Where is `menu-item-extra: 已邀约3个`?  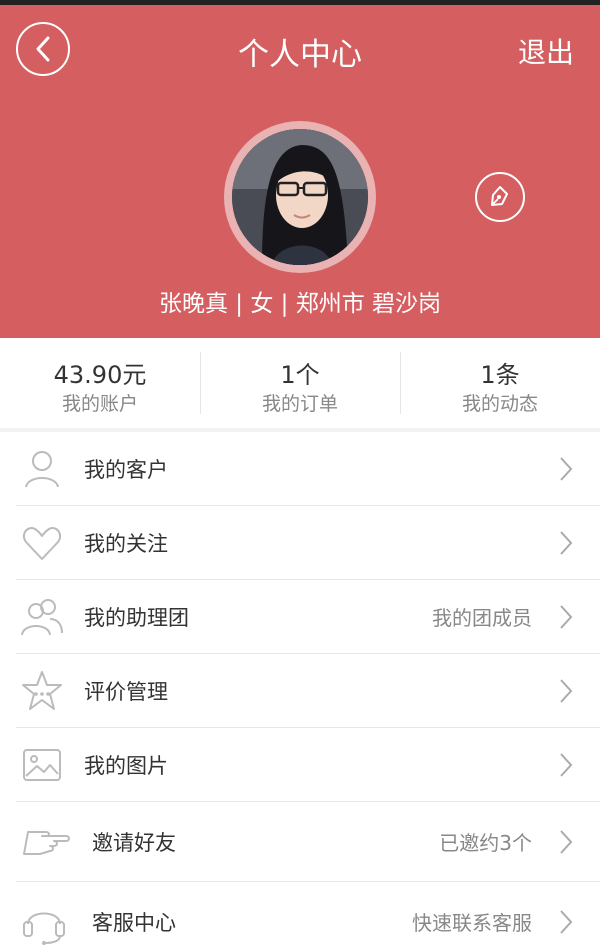
menu-item-extra: 已邀约3个 is located at coordinates (485, 843).